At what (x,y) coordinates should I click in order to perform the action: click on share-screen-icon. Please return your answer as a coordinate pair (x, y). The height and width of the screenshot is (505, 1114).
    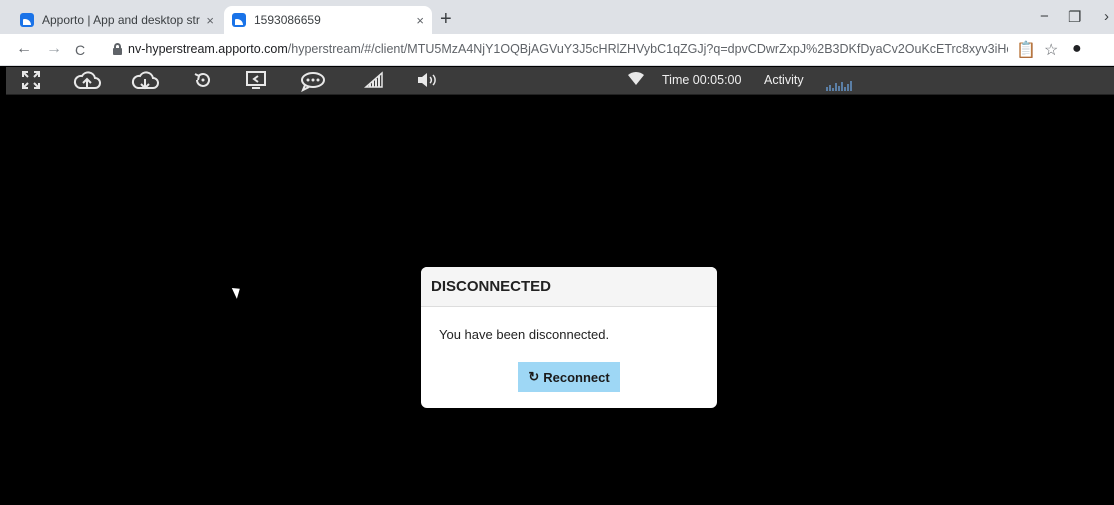
    Looking at the image, I should click on (256, 81).